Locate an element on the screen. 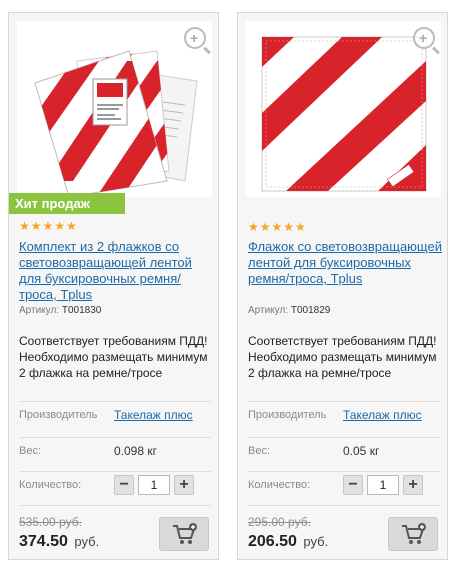 The image size is (451, 567). bestseller-badge: Хит продаж is located at coordinates (67, 203).